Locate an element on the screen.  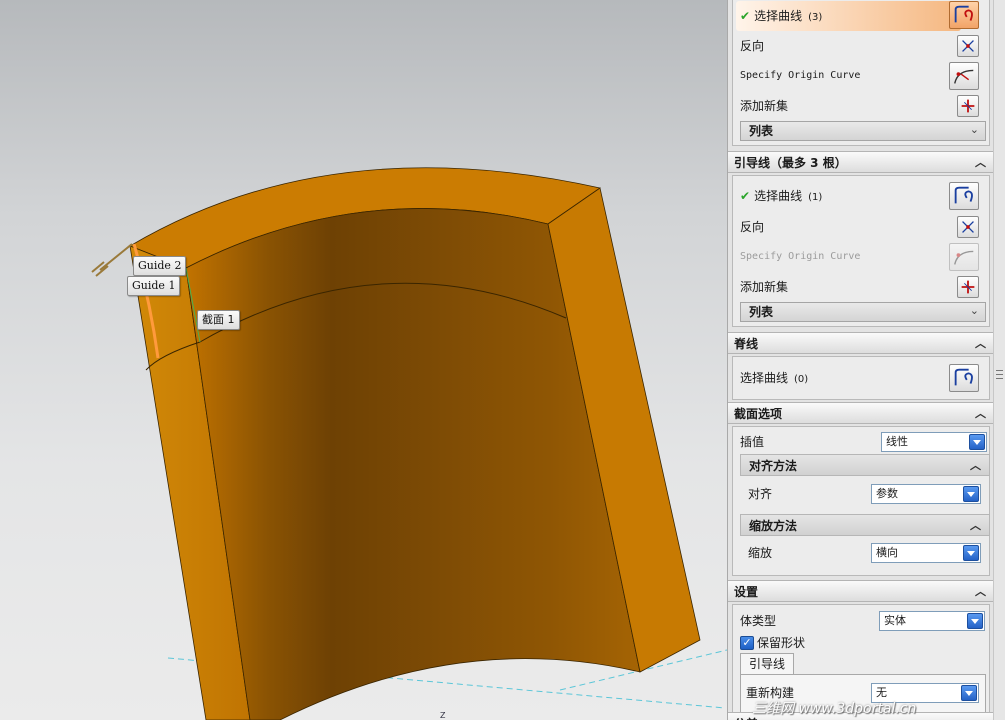
section-options-group: 插值 线性 对齐方法 ︿ 对齐 参数 缩放方法 ︿ 缩放 横向 is located at coordinates (861, 501).